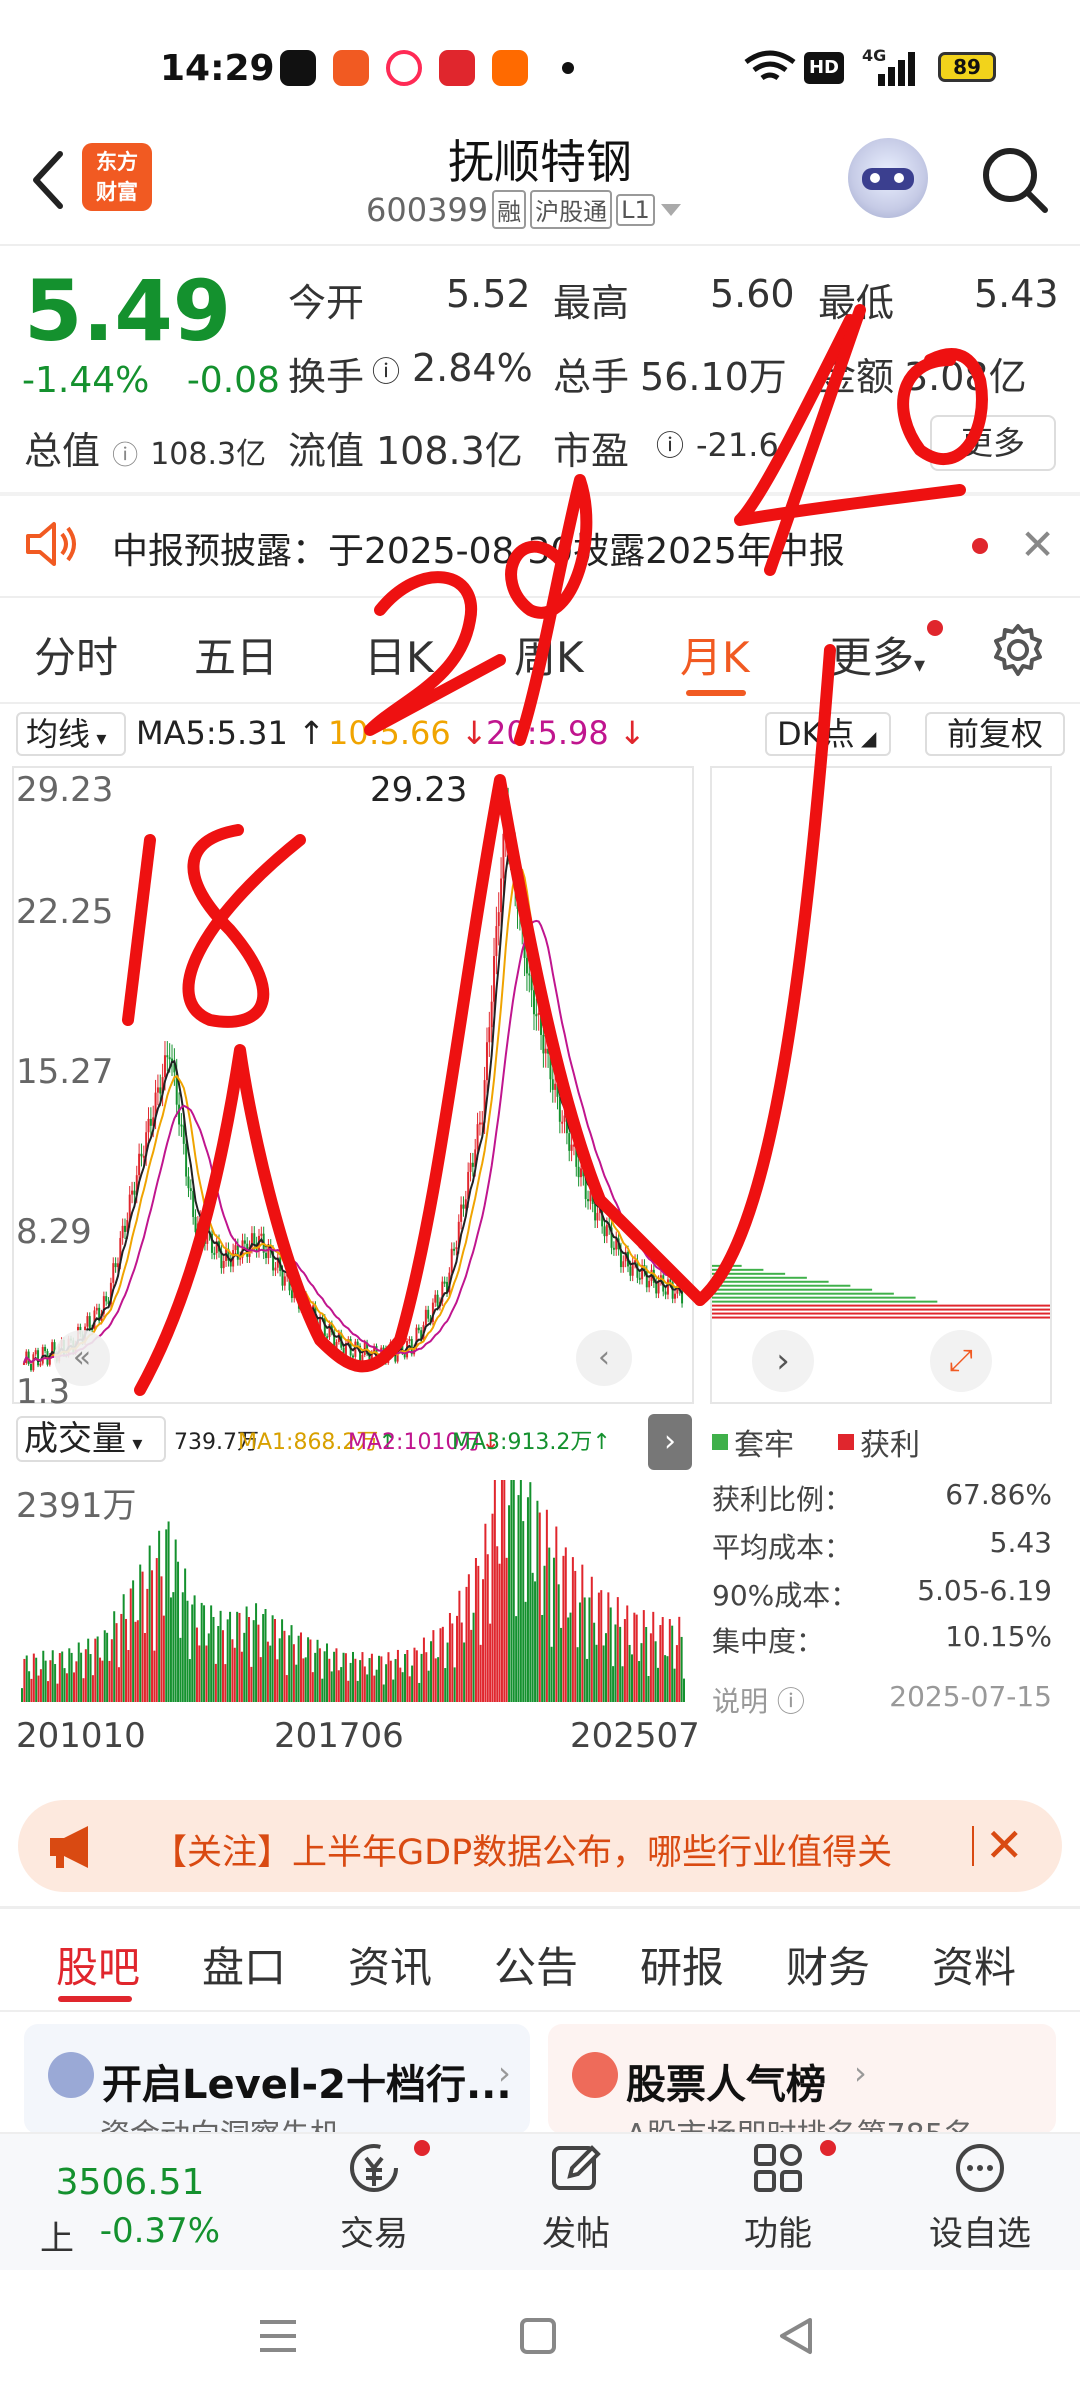  Describe the element at coordinates (715, 654) in the screenshot. I see `tab-monthly-k: 月K` at that location.